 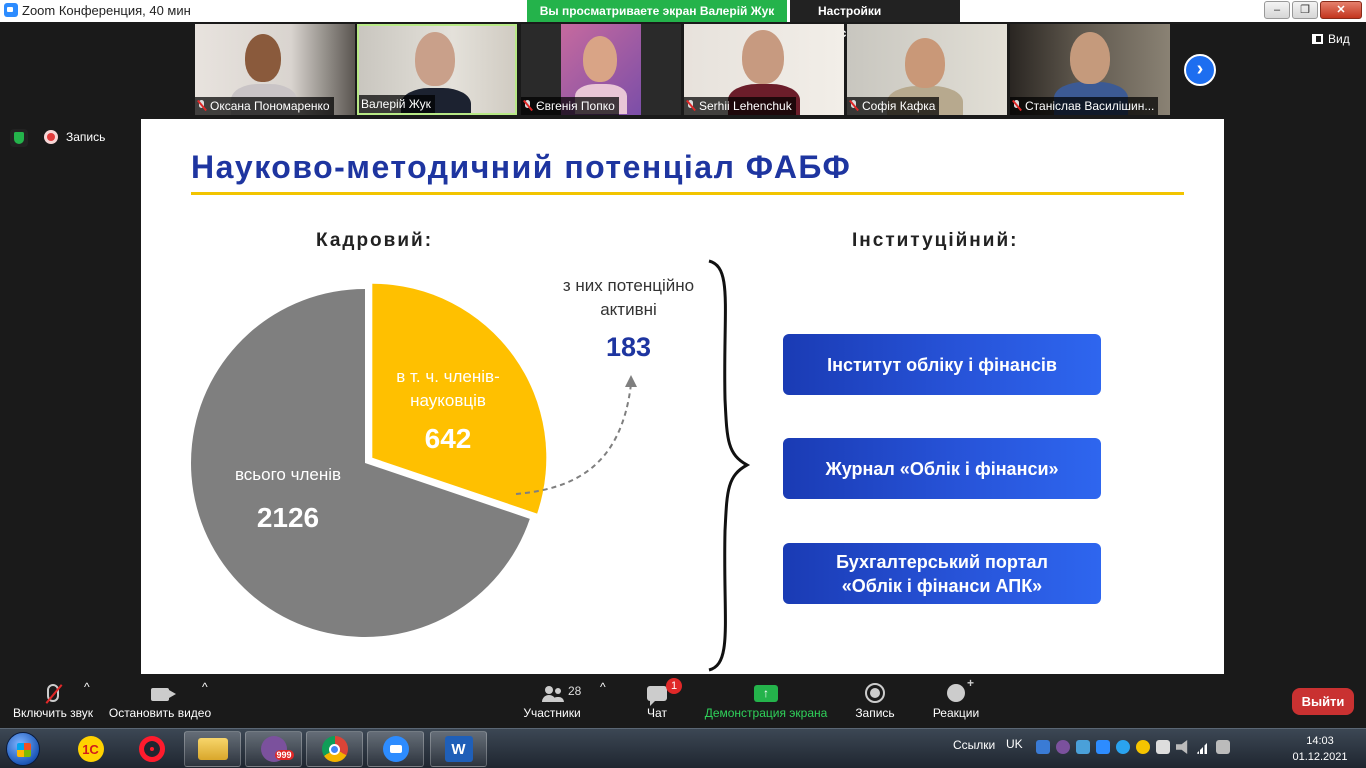 What do you see at coordinates (448, 438) in the screenshot?
I see `pie-part-value: 642` at bounding box center [448, 438].